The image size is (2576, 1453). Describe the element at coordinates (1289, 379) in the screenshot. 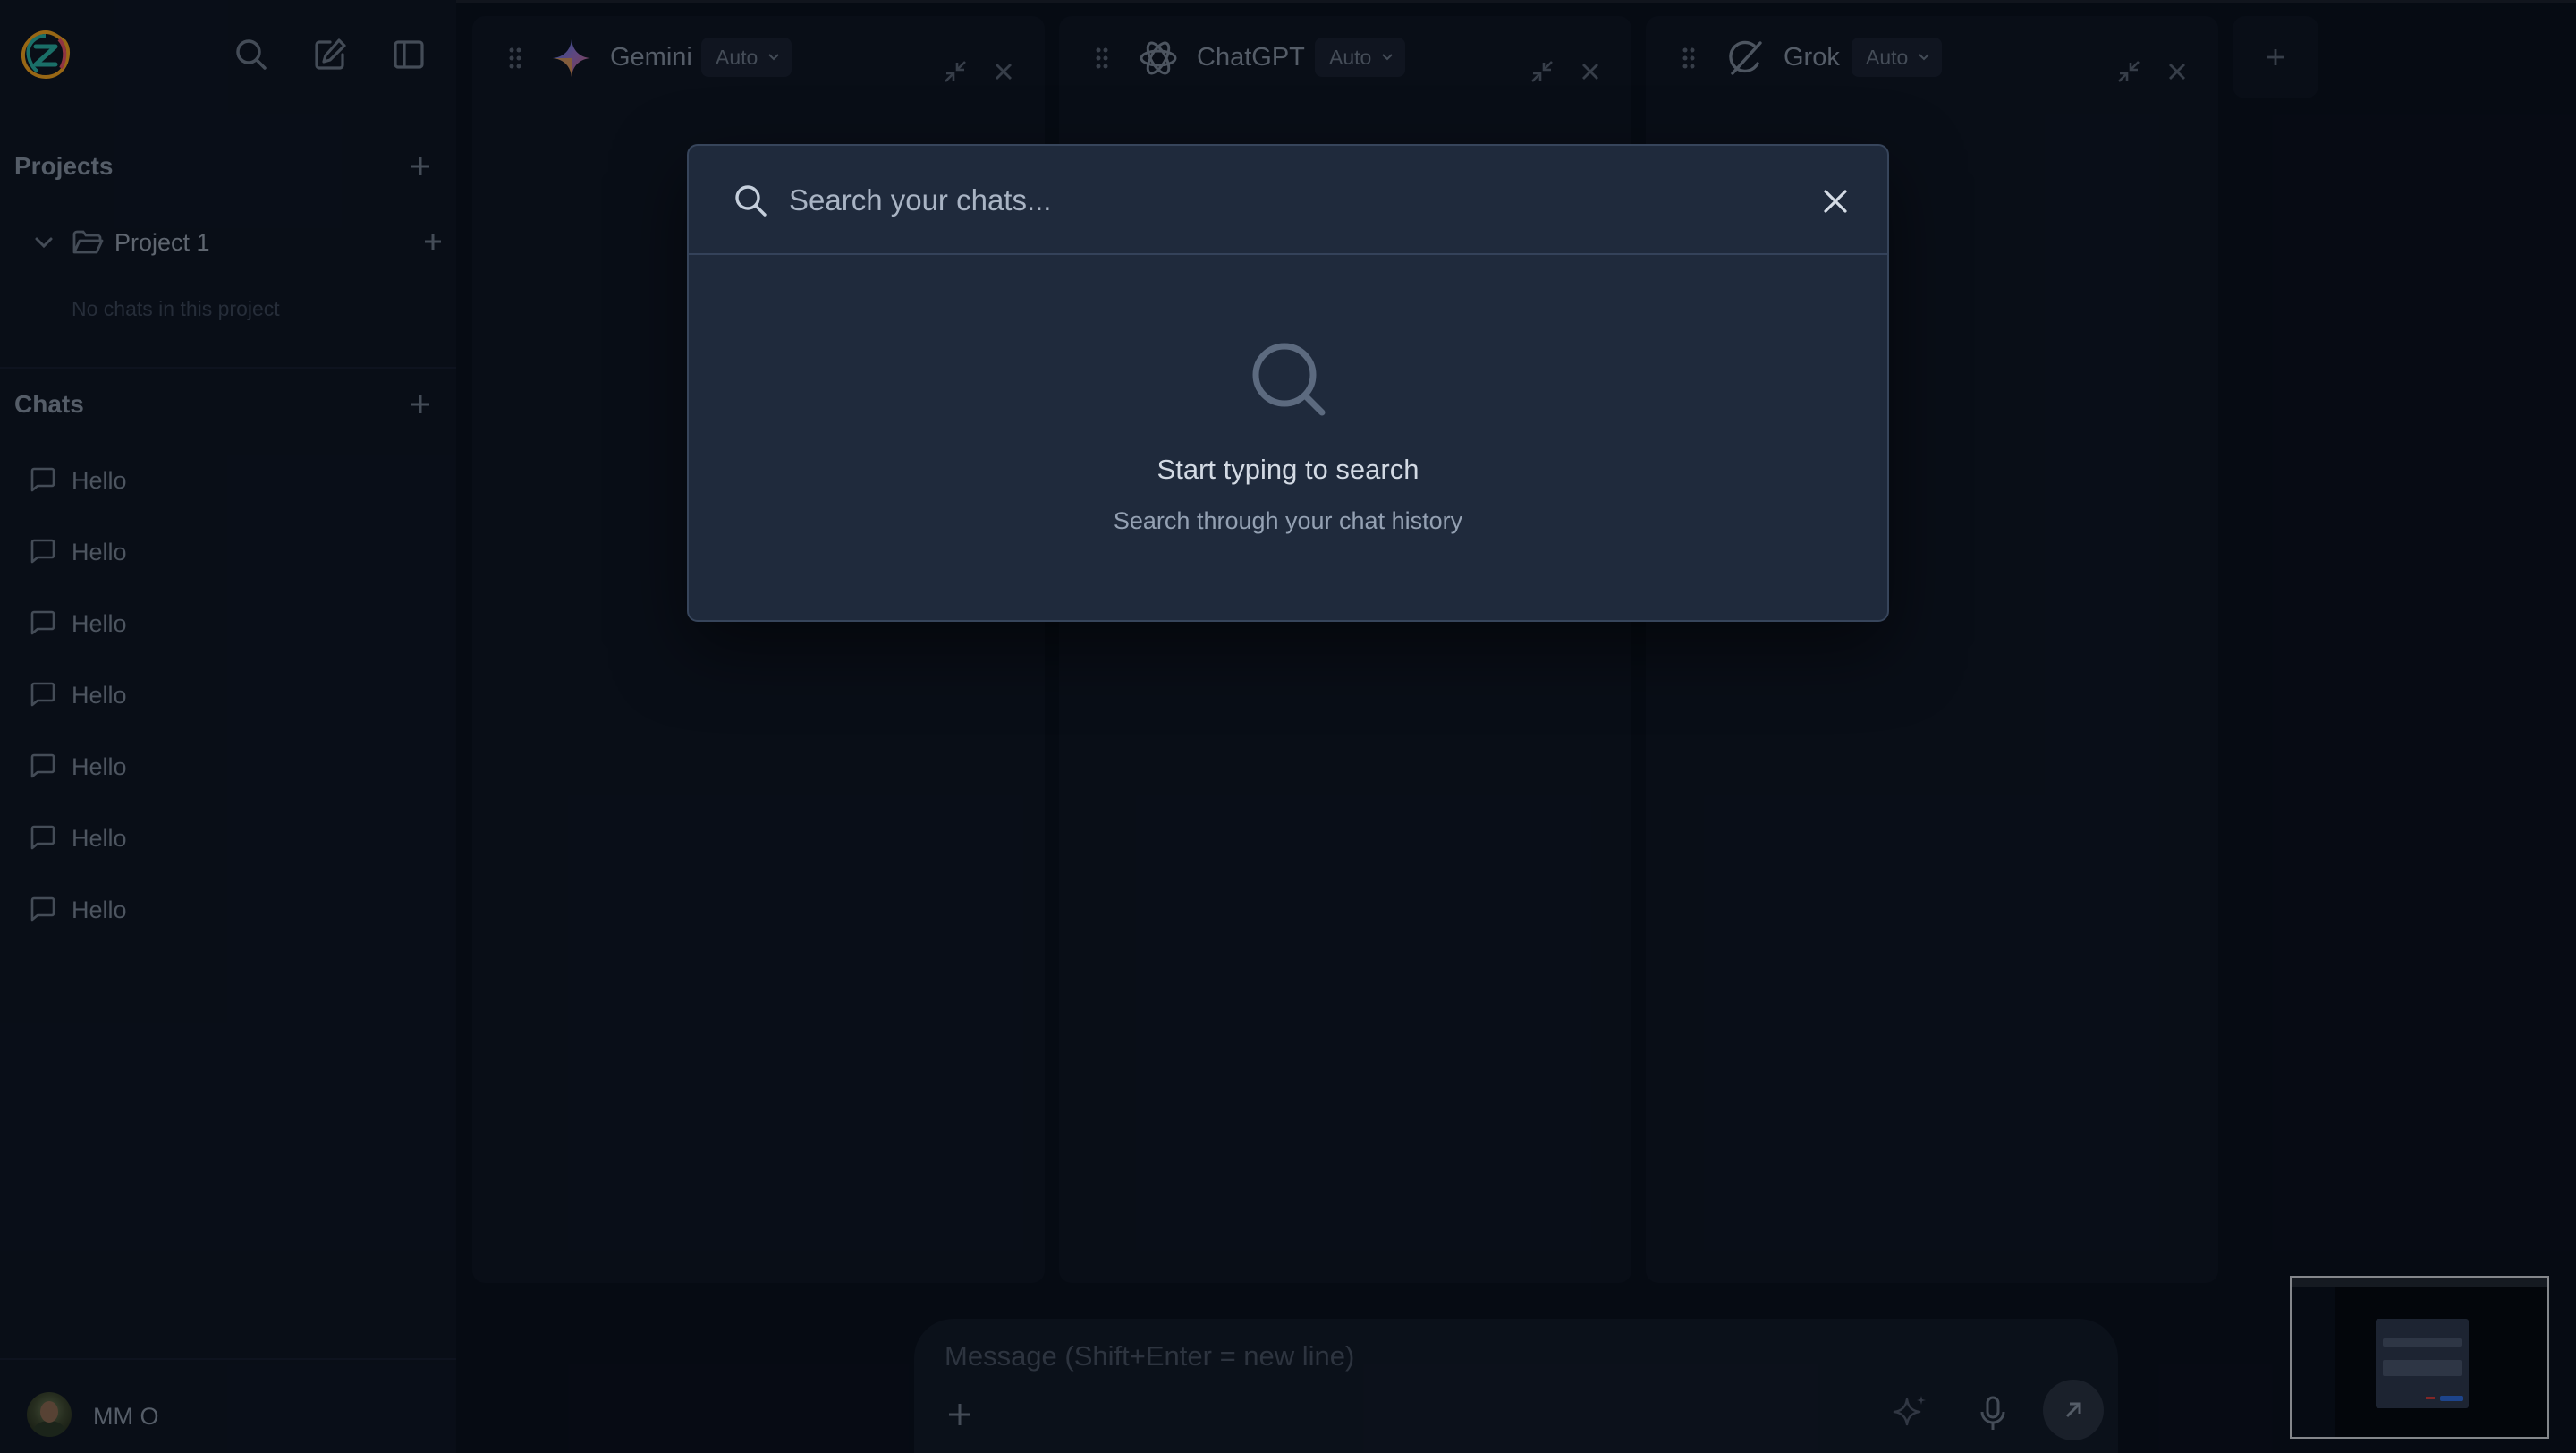

I see `search-empty-state-icon` at that location.